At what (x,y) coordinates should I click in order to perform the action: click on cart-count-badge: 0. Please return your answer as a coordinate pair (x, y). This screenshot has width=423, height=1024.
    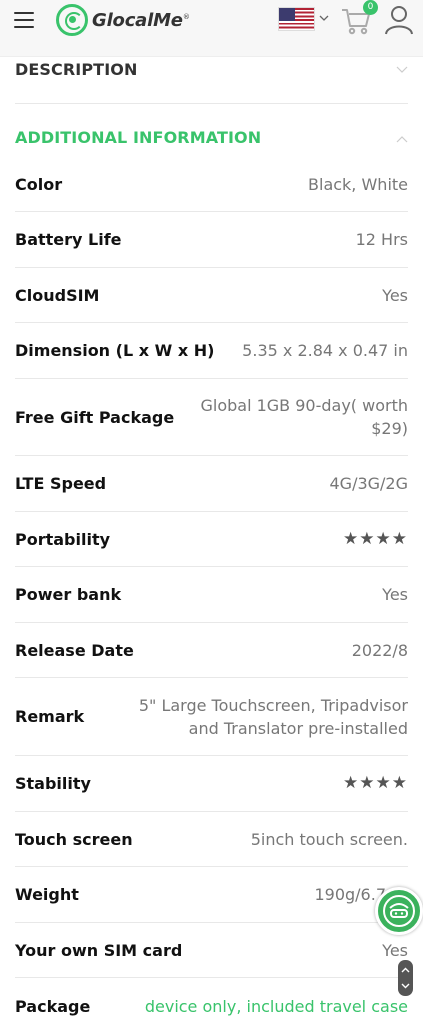
    Looking at the image, I should click on (370, 7).